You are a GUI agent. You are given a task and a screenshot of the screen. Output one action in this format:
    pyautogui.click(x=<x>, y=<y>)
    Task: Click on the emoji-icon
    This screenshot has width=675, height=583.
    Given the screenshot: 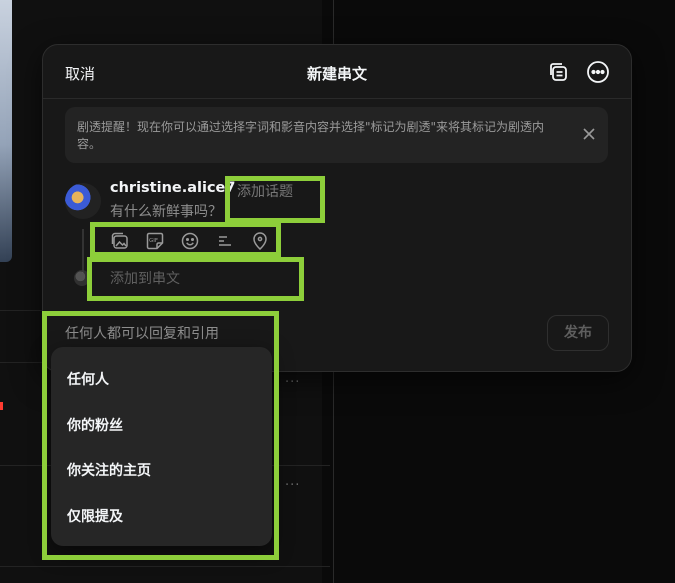 What is the action you would take?
    pyautogui.click(x=190, y=241)
    